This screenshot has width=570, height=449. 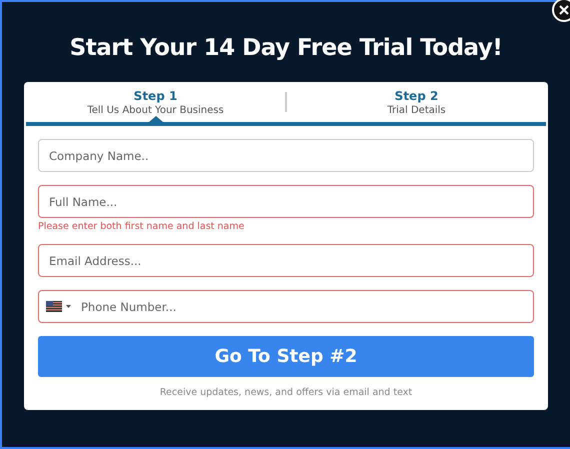 I want to click on close-icon, so click(x=564, y=10).